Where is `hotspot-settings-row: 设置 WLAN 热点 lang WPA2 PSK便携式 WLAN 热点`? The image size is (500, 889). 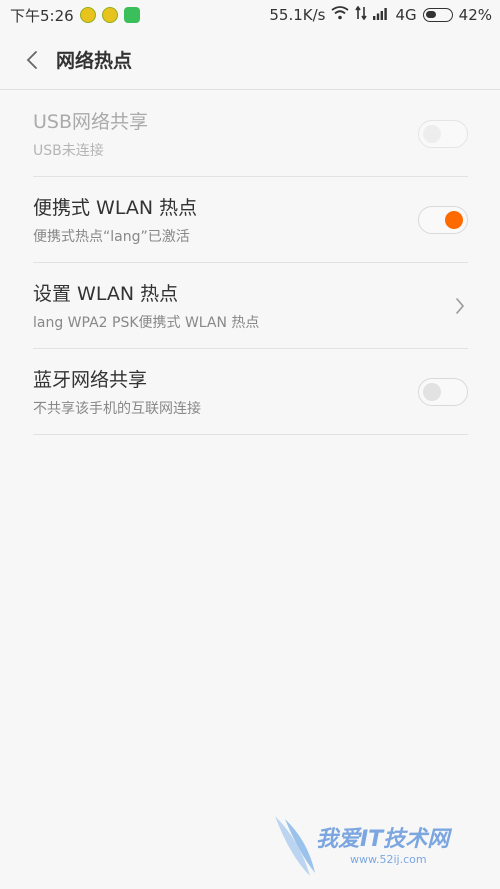
hotspot-settings-row: 设置 WLAN 热点 lang WPA2 PSK便携式 WLAN 热点 is located at coordinates (250, 306).